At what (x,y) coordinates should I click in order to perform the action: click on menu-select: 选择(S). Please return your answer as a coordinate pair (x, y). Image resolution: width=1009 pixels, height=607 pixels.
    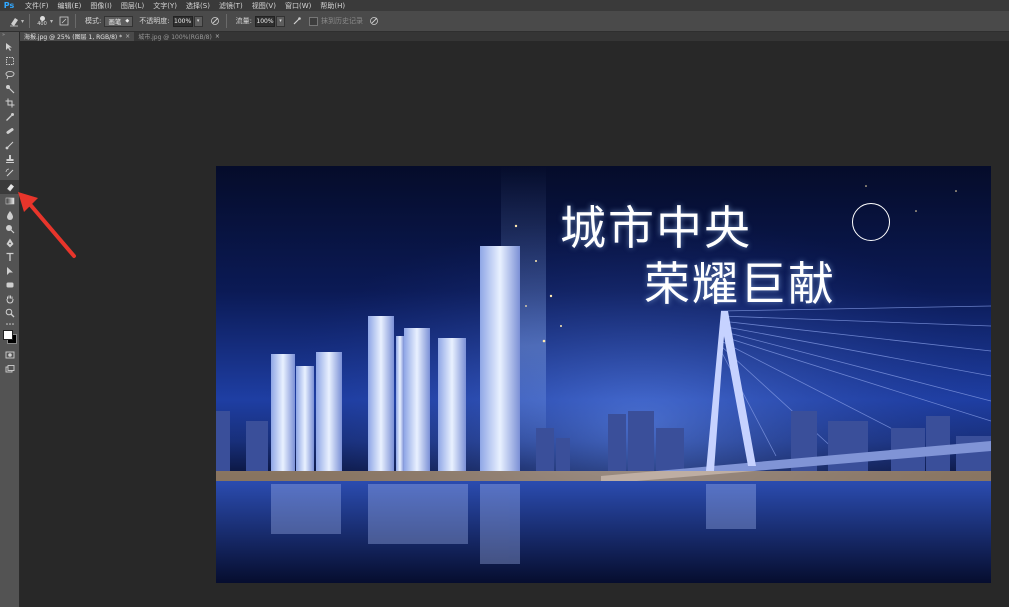
    Looking at the image, I should click on (198, 6).